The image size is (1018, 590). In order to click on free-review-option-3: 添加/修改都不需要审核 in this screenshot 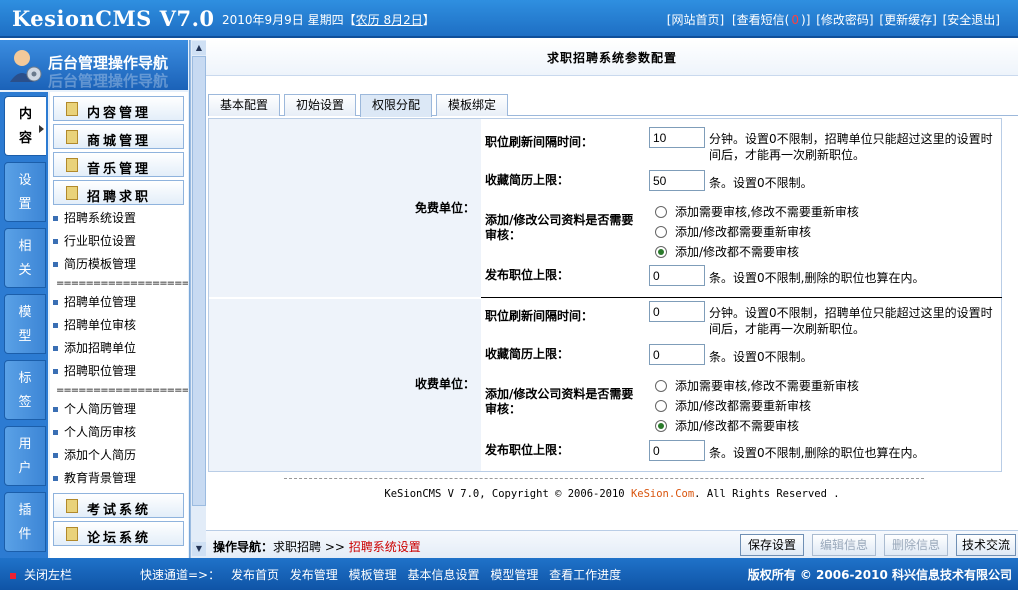, I will do `click(727, 251)`.